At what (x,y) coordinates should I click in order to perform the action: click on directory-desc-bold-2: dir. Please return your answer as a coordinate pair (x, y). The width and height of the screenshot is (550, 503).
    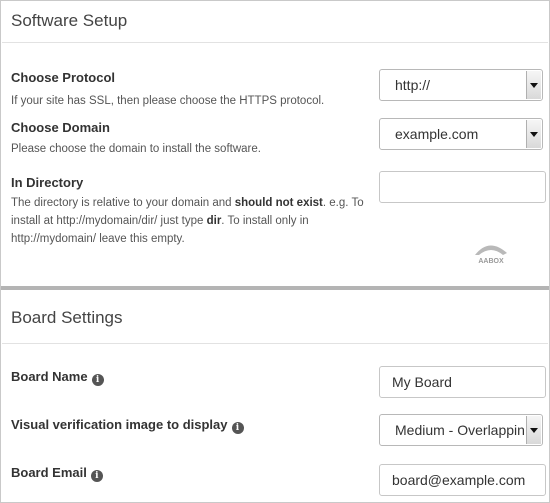
    Looking at the image, I should click on (214, 221).